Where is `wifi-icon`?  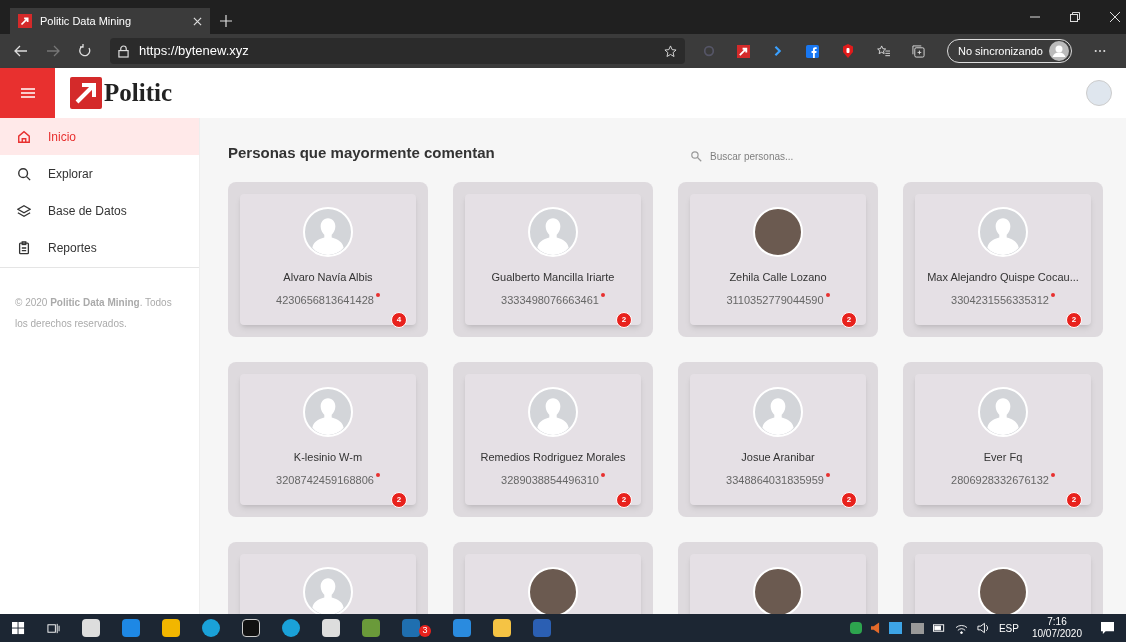
wifi-icon is located at coordinates (961, 628).